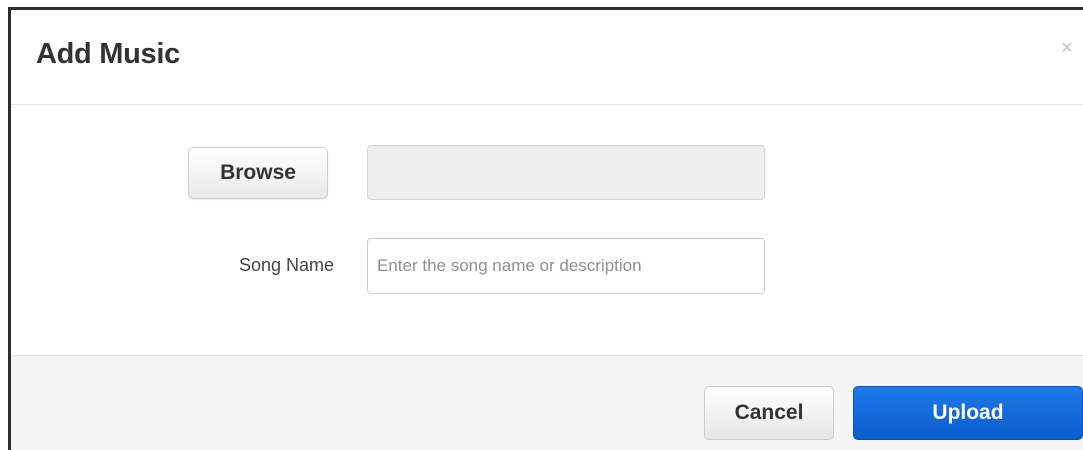  What do you see at coordinates (566, 172) in the screenshot?
I see `selected-file-field` at bounding box center [566, 172].